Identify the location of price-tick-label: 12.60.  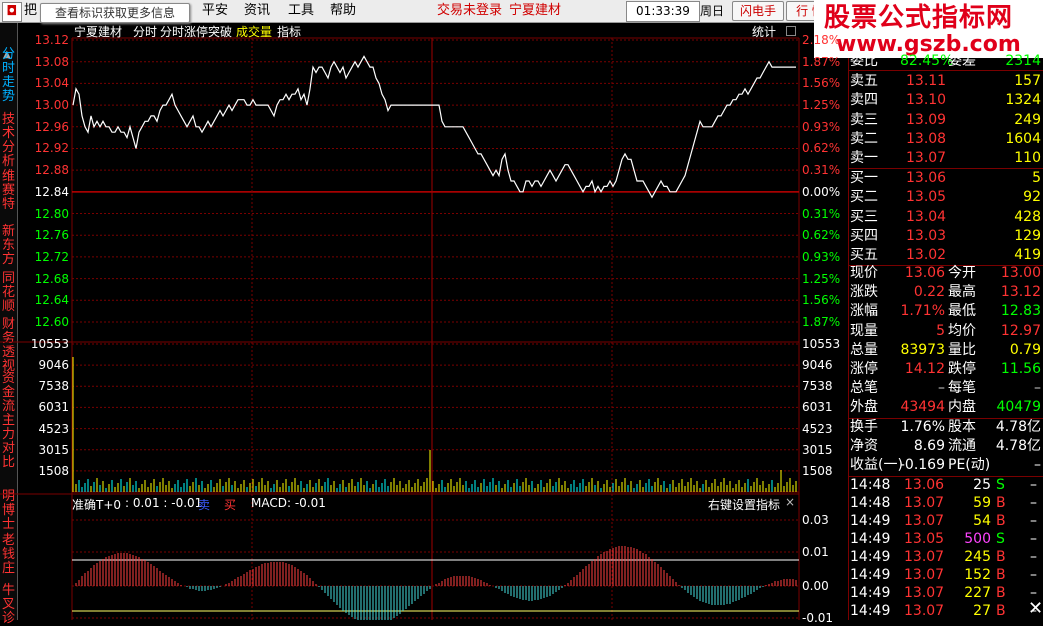
(51, 322).